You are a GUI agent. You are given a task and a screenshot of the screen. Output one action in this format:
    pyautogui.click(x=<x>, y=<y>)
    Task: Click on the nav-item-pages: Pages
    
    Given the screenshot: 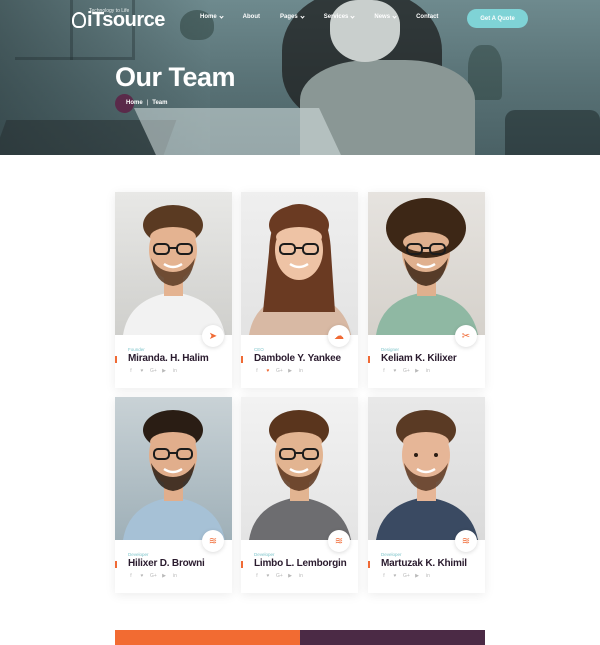 What is the action you would take?
    pyautogui.click(x=292, y=16)
    